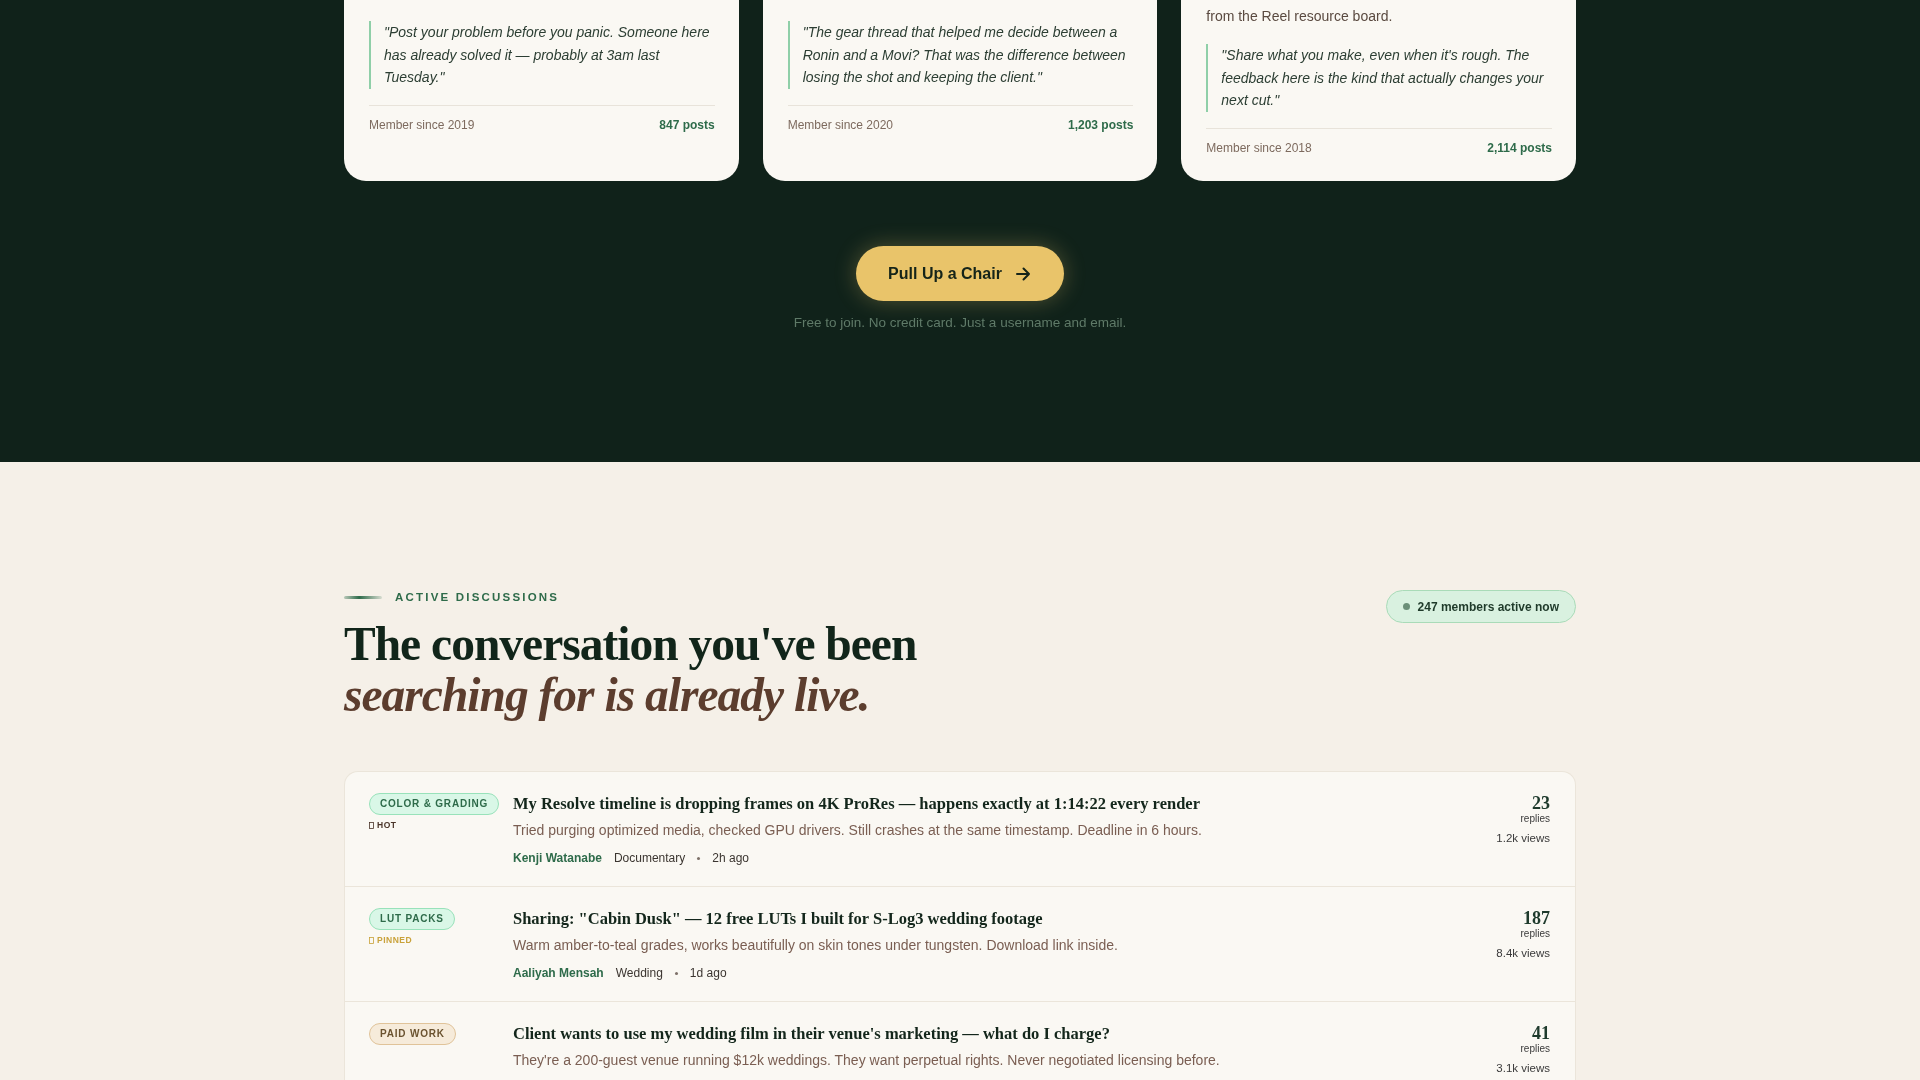 Image resolution: width=1920 pixels, height=1080 pixels. I want to click on status-dot-icon, so click(1406, 606).